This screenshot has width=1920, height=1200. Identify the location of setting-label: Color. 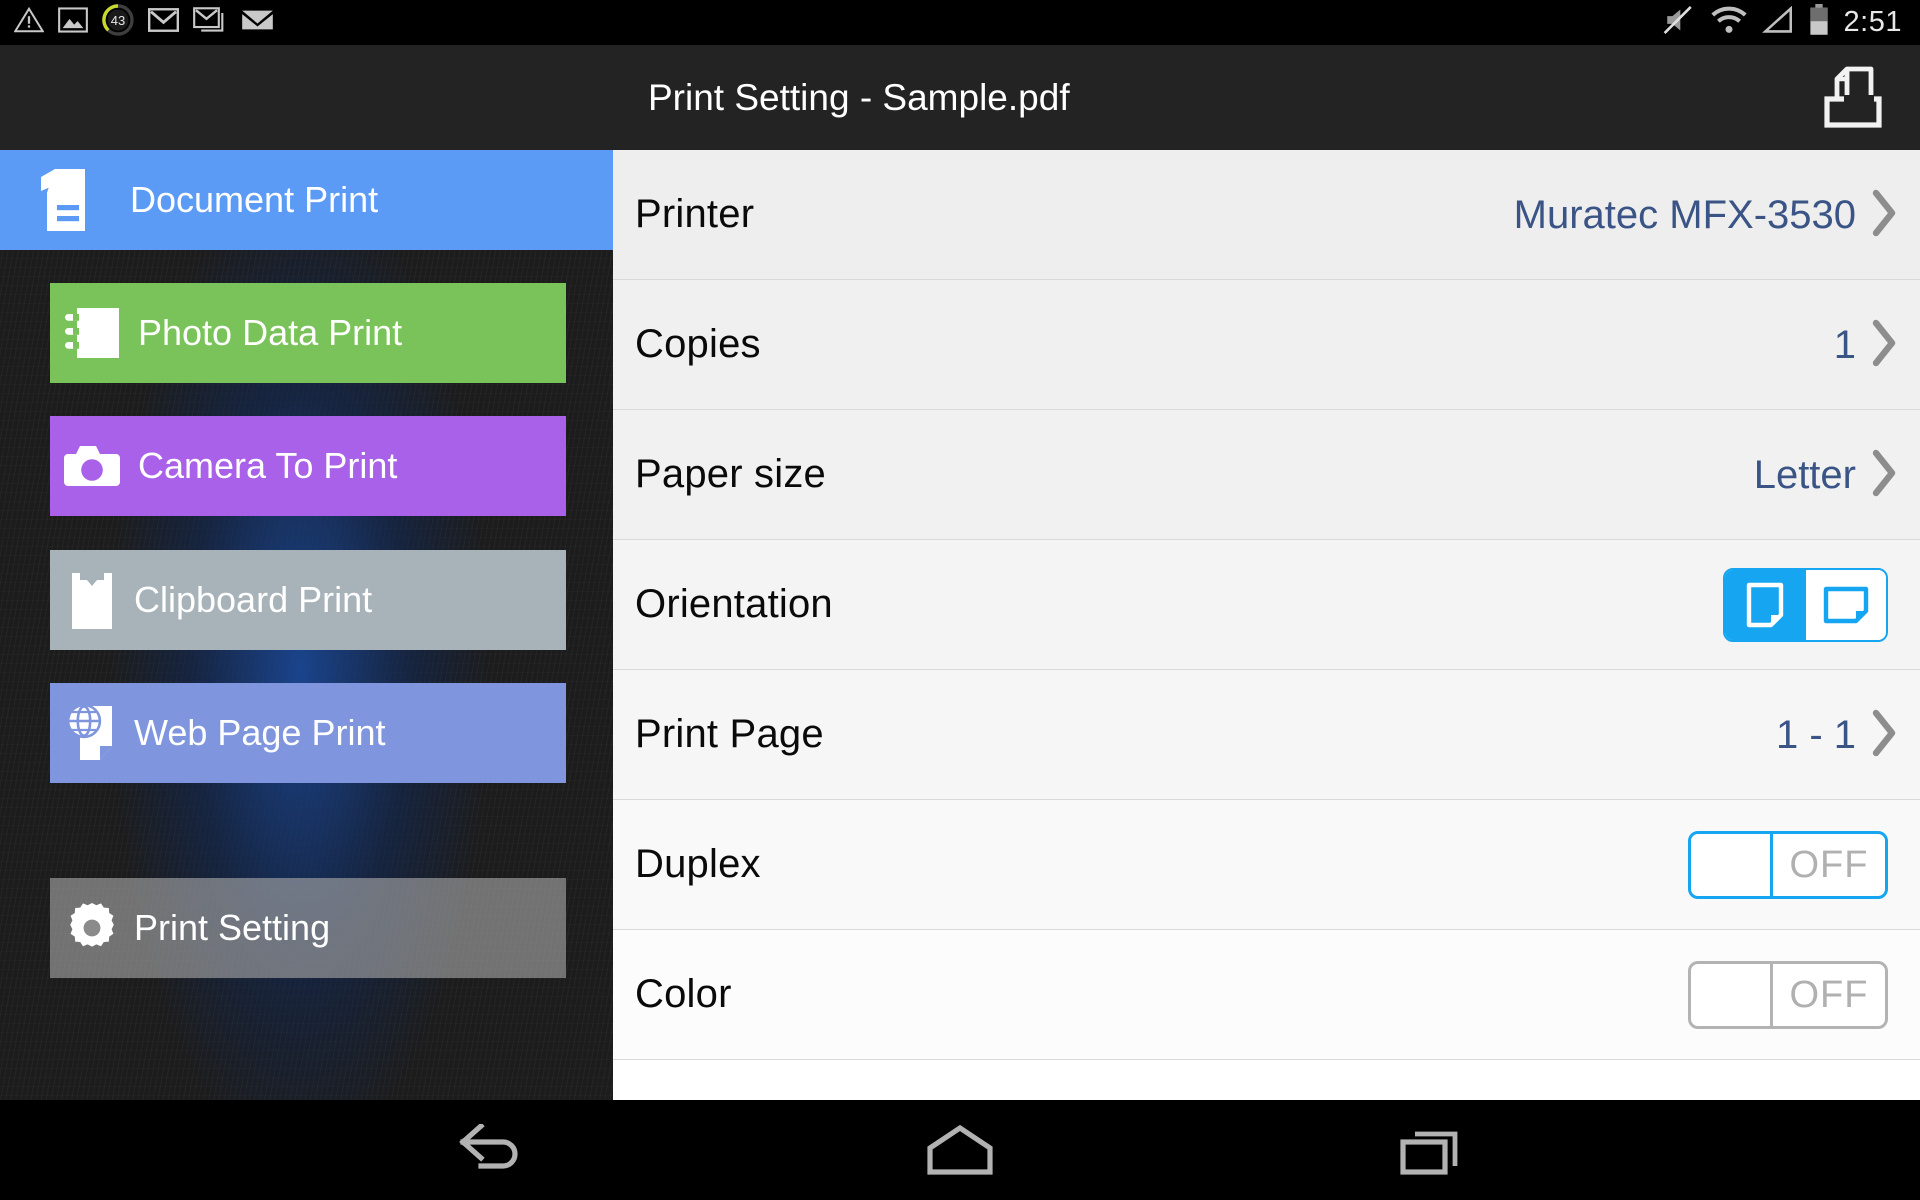
(683, 994).